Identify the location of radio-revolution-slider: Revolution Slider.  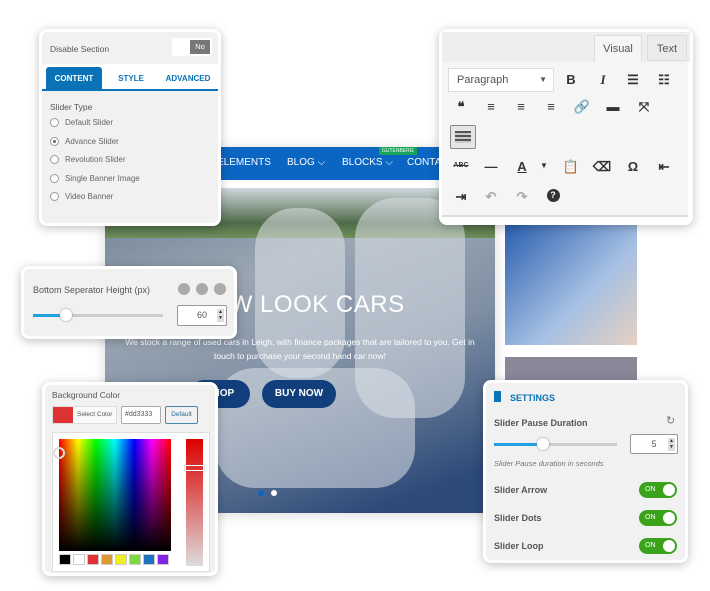
(95, 159).